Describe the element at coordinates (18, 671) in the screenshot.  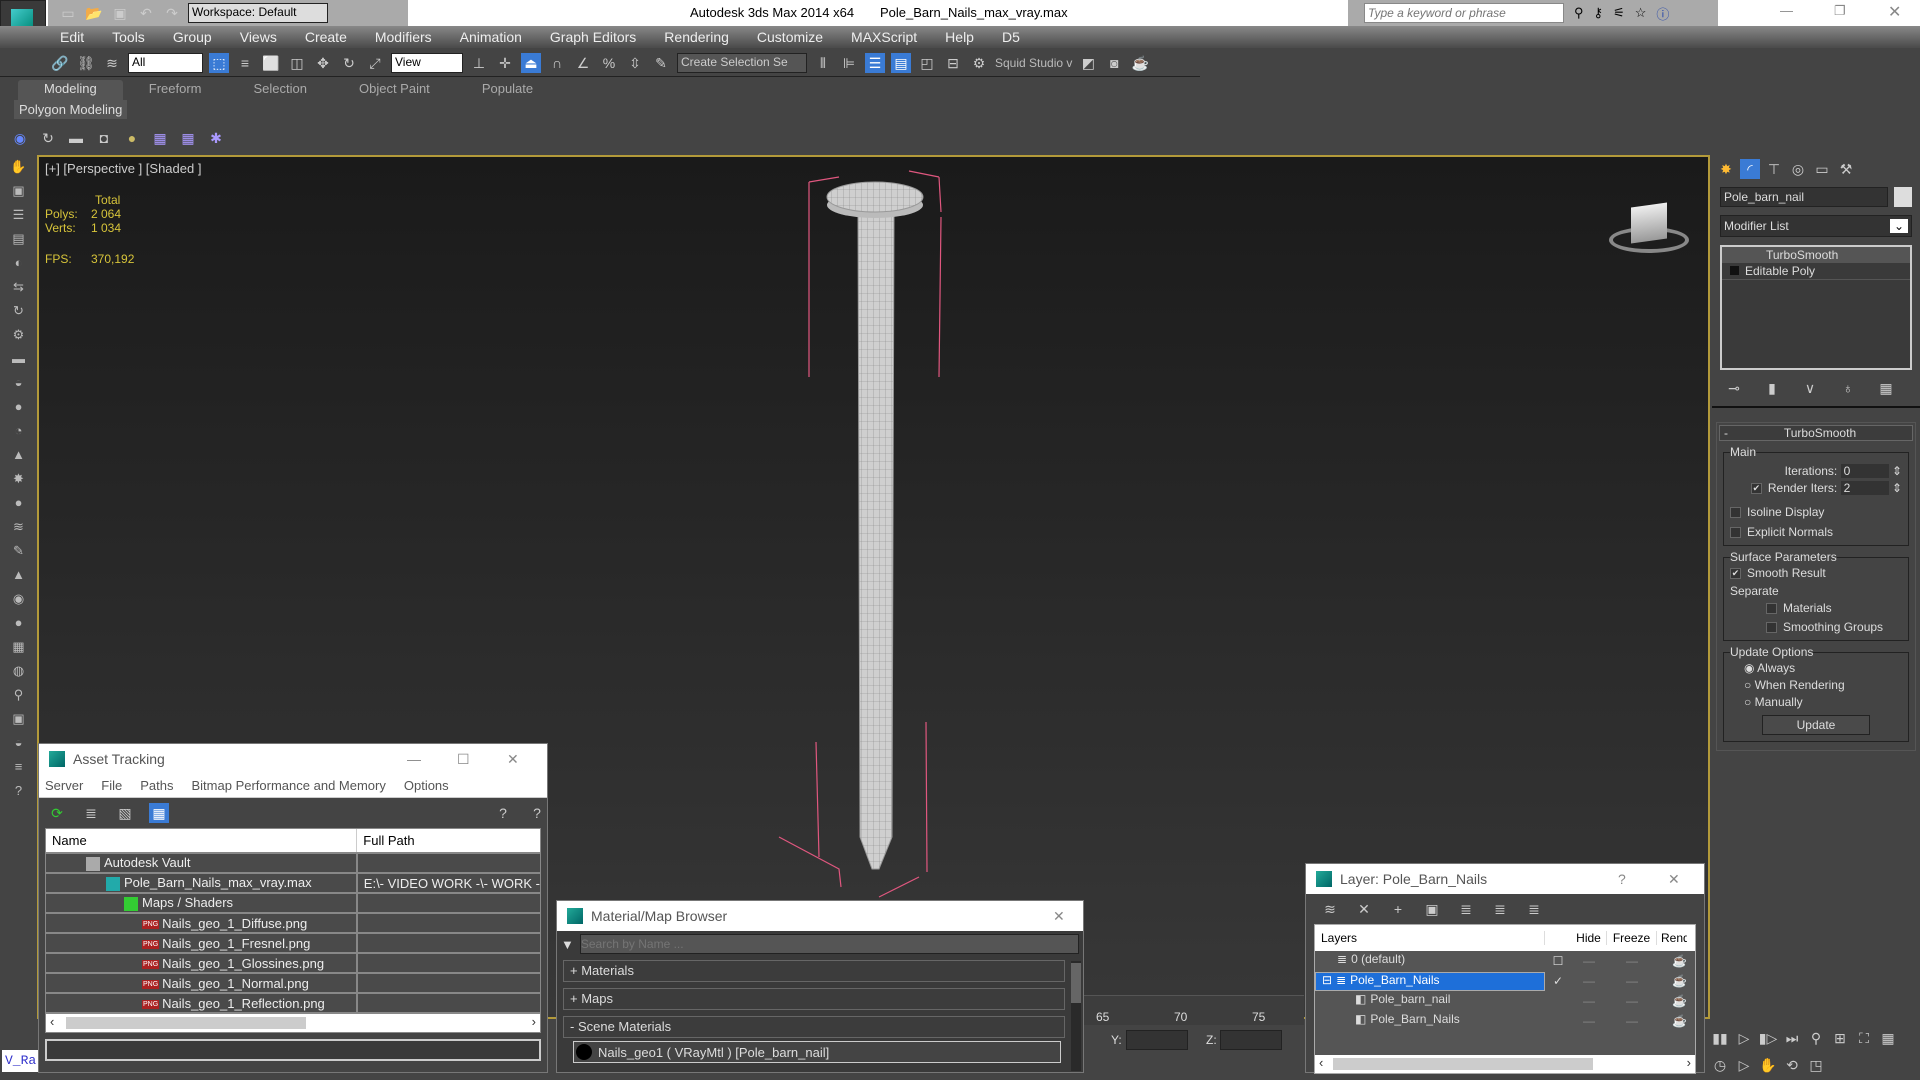
I see `command-strip-tool-icon: ◍` at that location.